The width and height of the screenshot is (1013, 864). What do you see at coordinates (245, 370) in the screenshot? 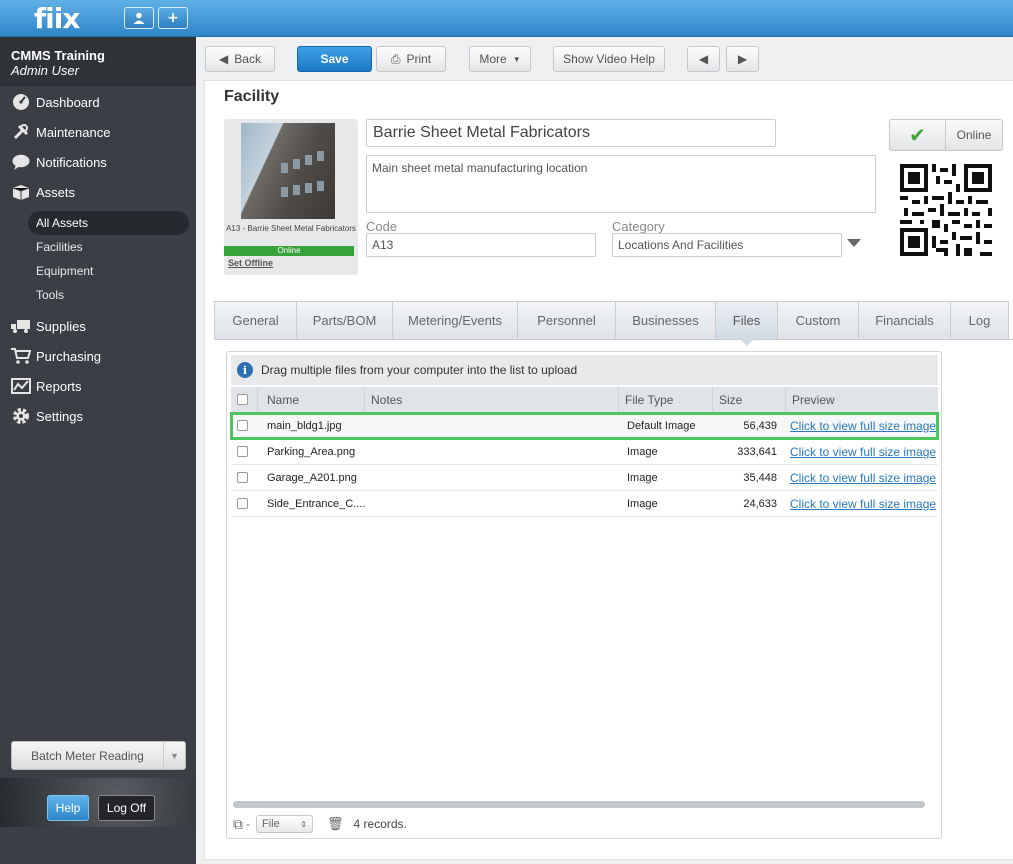
I see `info-icon: i` at bounding box center [245, 370].